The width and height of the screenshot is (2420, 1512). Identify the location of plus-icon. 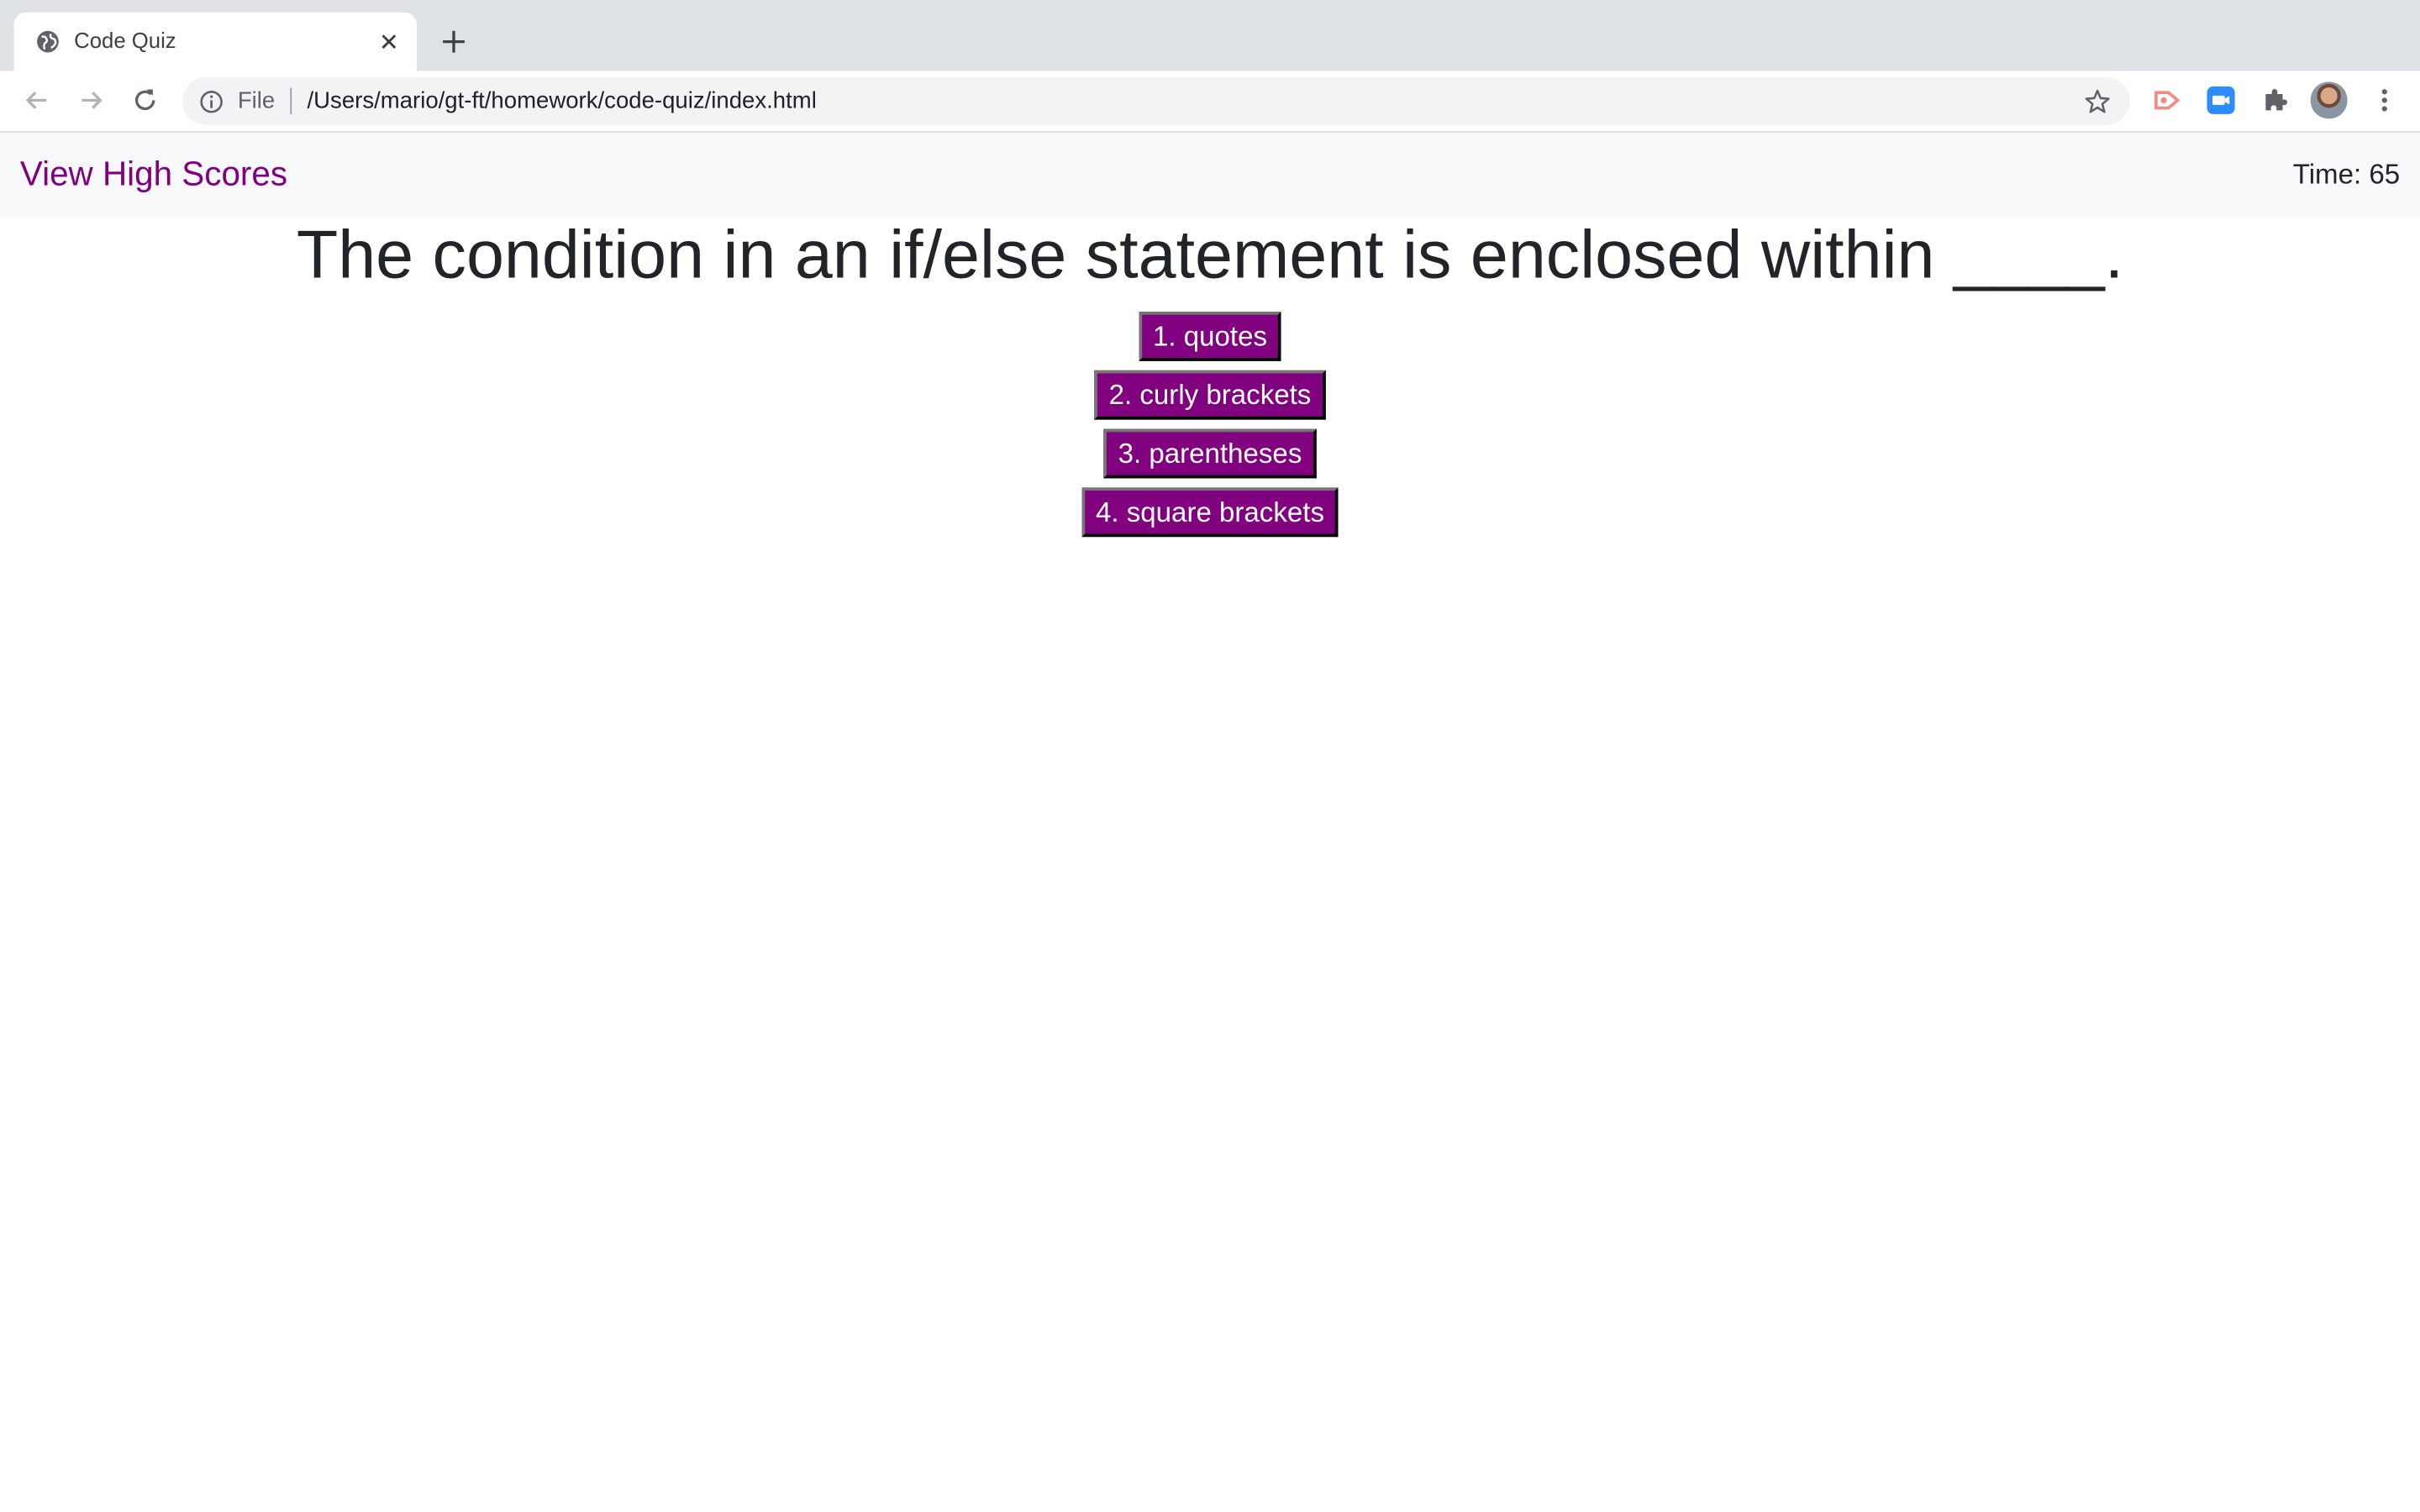
(454, 41).